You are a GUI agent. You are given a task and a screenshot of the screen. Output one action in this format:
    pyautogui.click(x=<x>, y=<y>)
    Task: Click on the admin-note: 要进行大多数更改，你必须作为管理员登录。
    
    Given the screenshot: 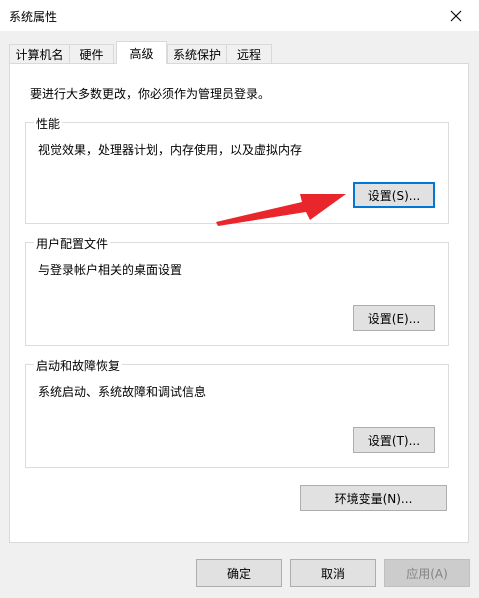 What is the action you would take?
    pyautogui.click(x=150, y=94)
    